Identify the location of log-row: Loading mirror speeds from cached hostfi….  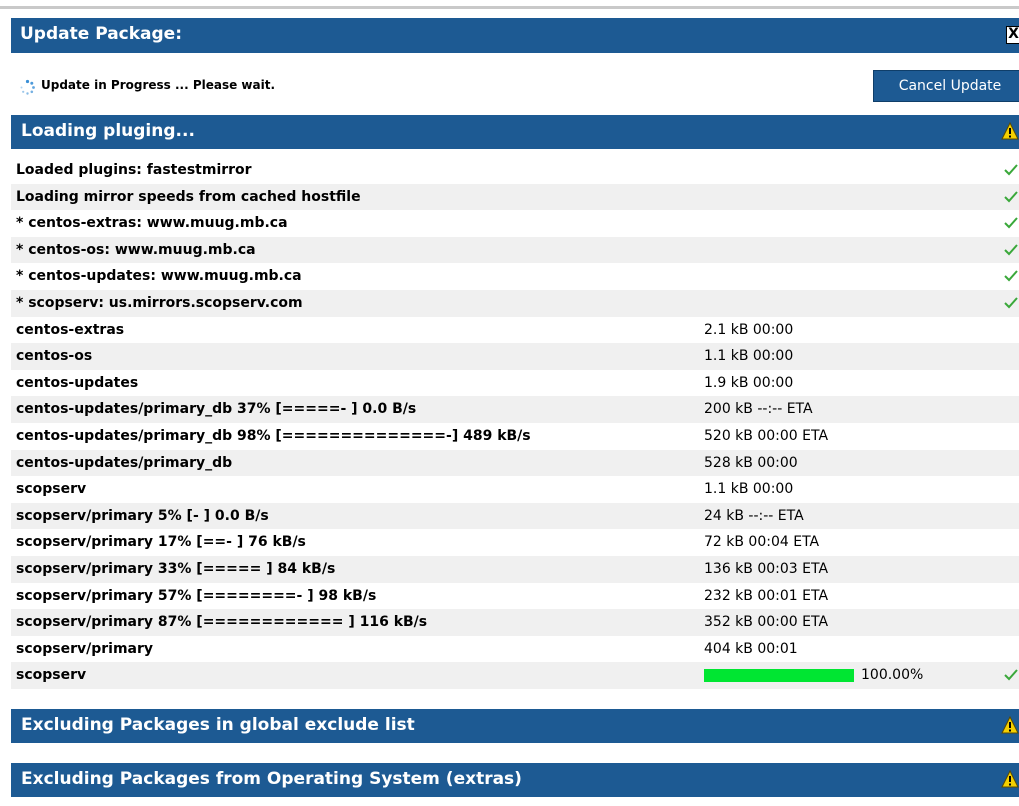
(515, 197).